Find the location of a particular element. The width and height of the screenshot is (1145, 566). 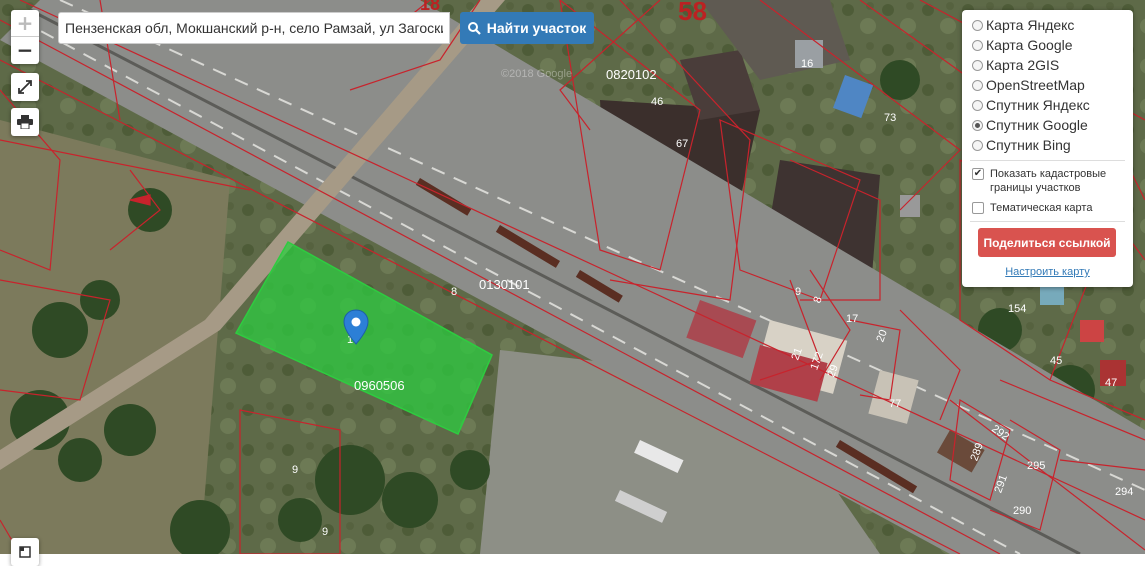

print-button is located at coordinates (25, 122).